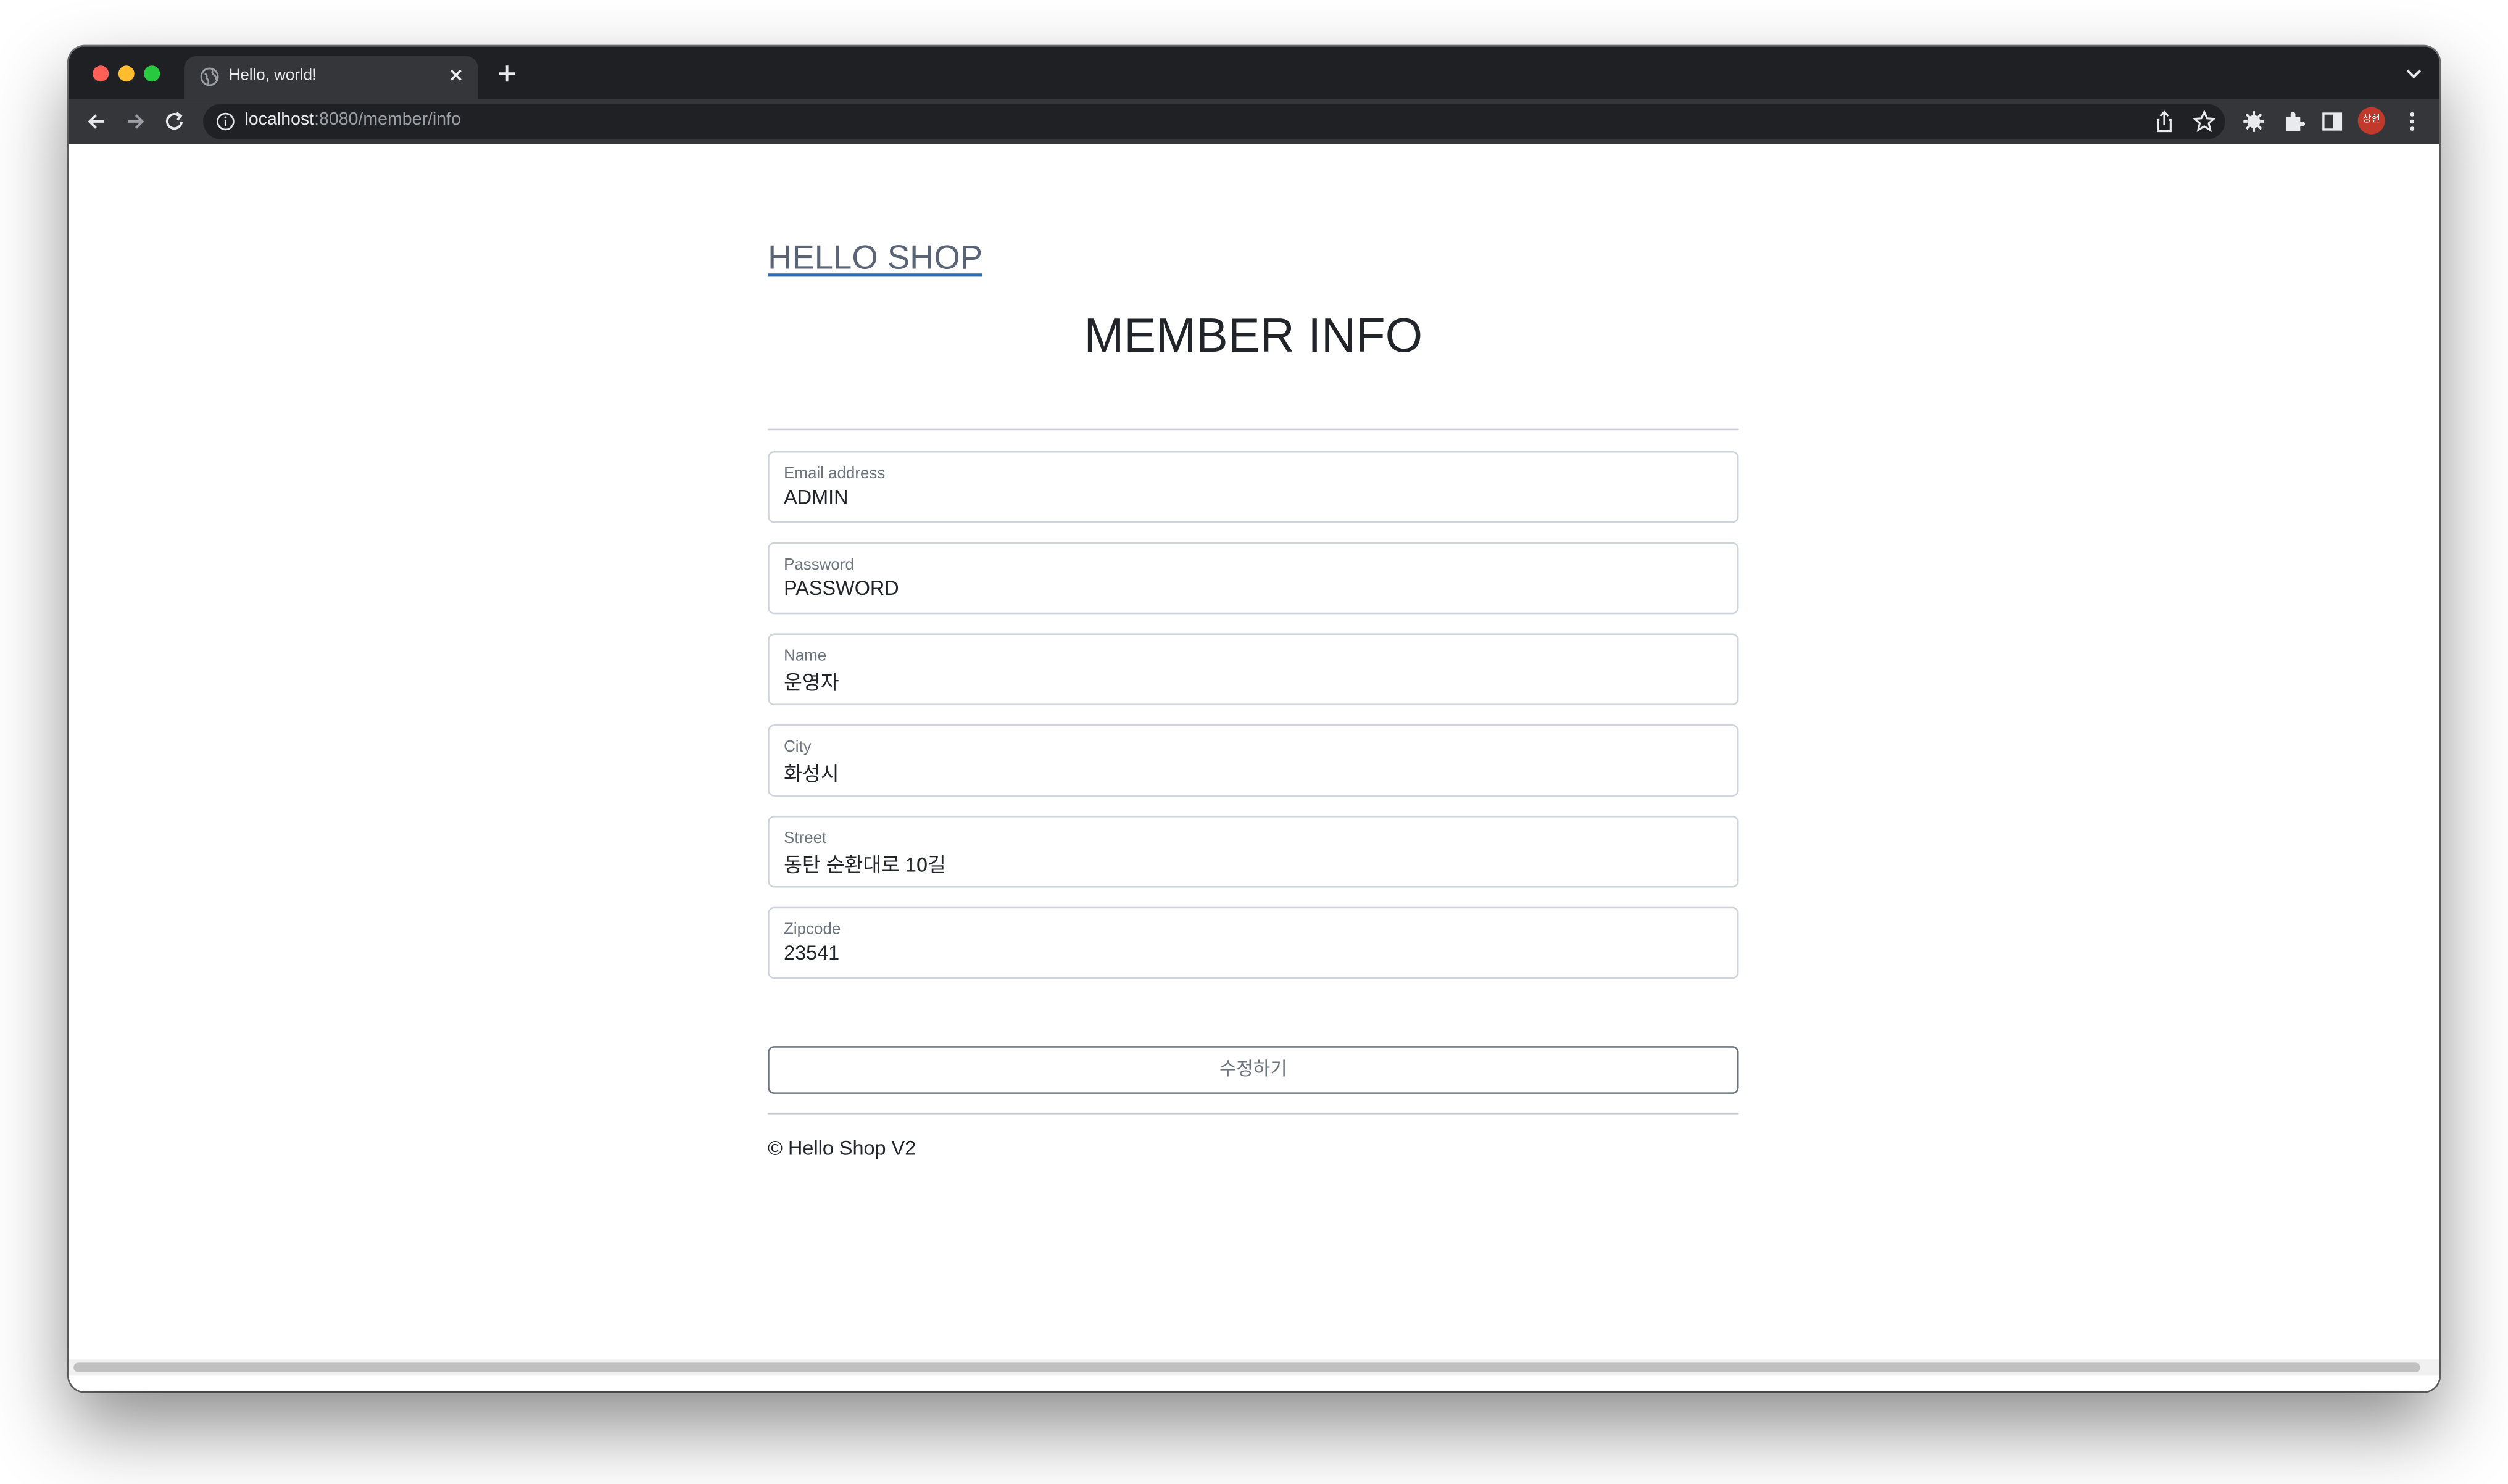  I want to click on brand-link: HELLO SHOP, so click(875, 259).